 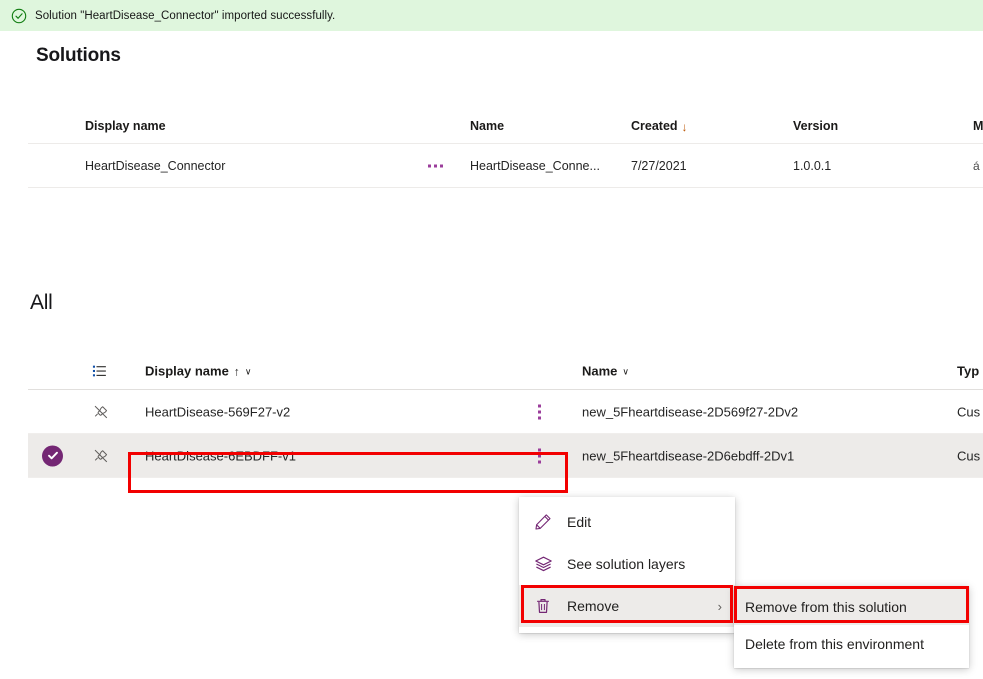 What do you see at coordinates (52, 455) in the screenshot?
I see `check-circle-filled-icon` at bounding box center [52, 455].